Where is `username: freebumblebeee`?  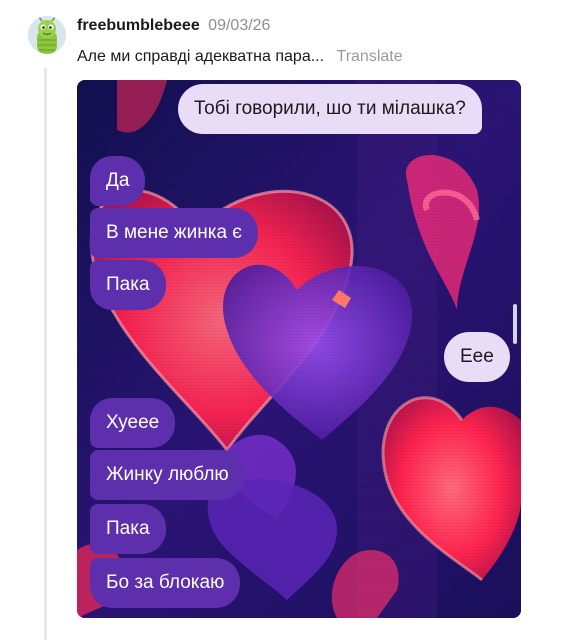
username: freebumblebeee is located at coordinates (138, 25).